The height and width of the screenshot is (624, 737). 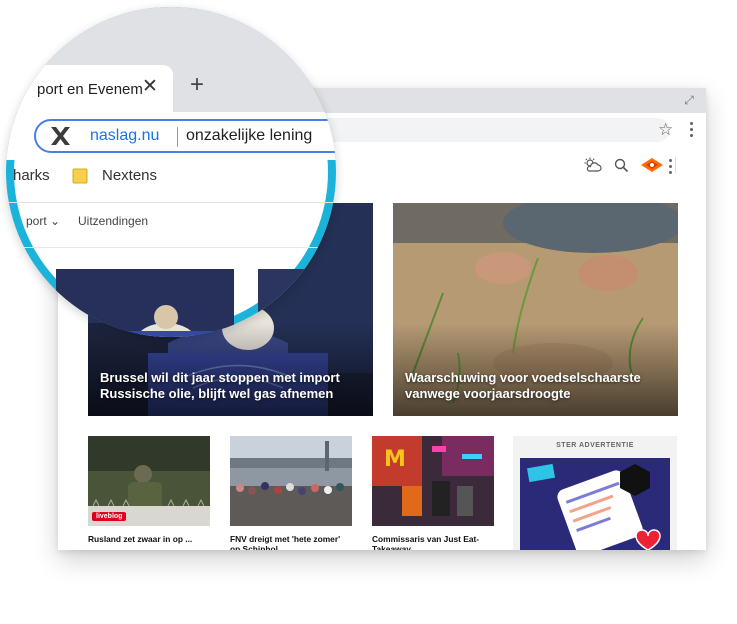 What do you see at coordinates (80, 176) in the screenshot?
I see `folder-icon` at bounding box center [80, 176].